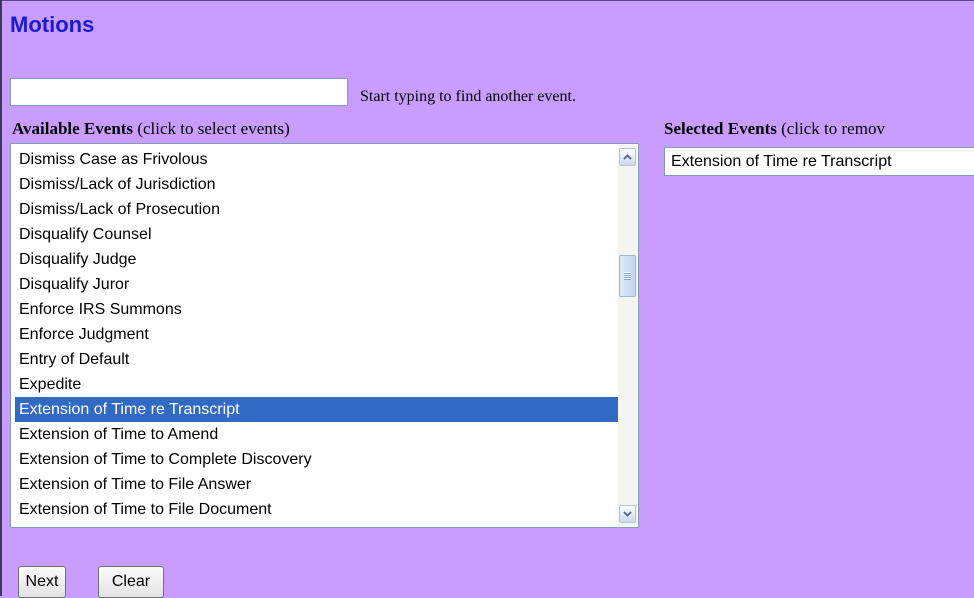 This screenshot has width=974, height=598. I want to click on window-left-border, so click(1, 298).